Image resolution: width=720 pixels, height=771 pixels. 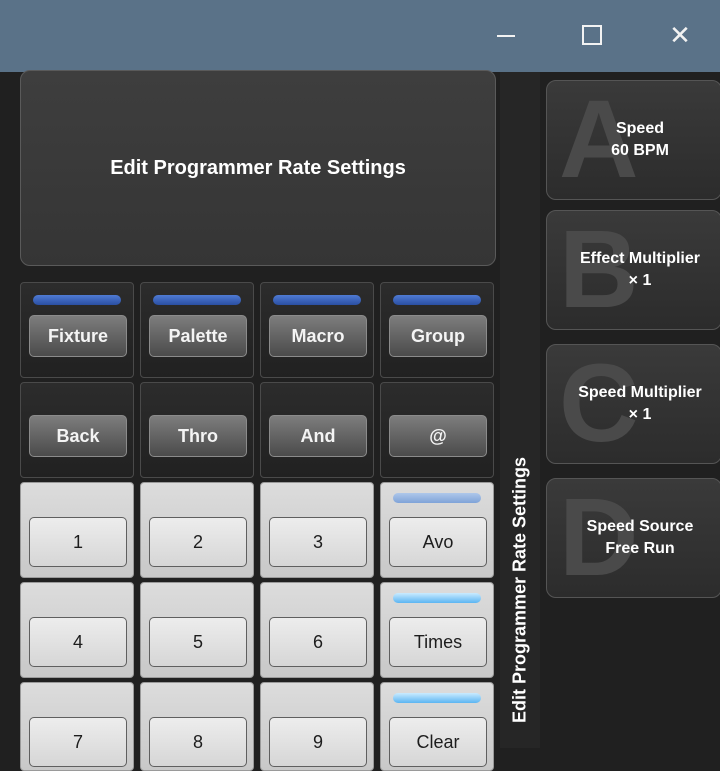 What do you see at coordinates (438, 742) in the screenshot?
I see `clear-button: Clear` at bounding box center [438, 742].